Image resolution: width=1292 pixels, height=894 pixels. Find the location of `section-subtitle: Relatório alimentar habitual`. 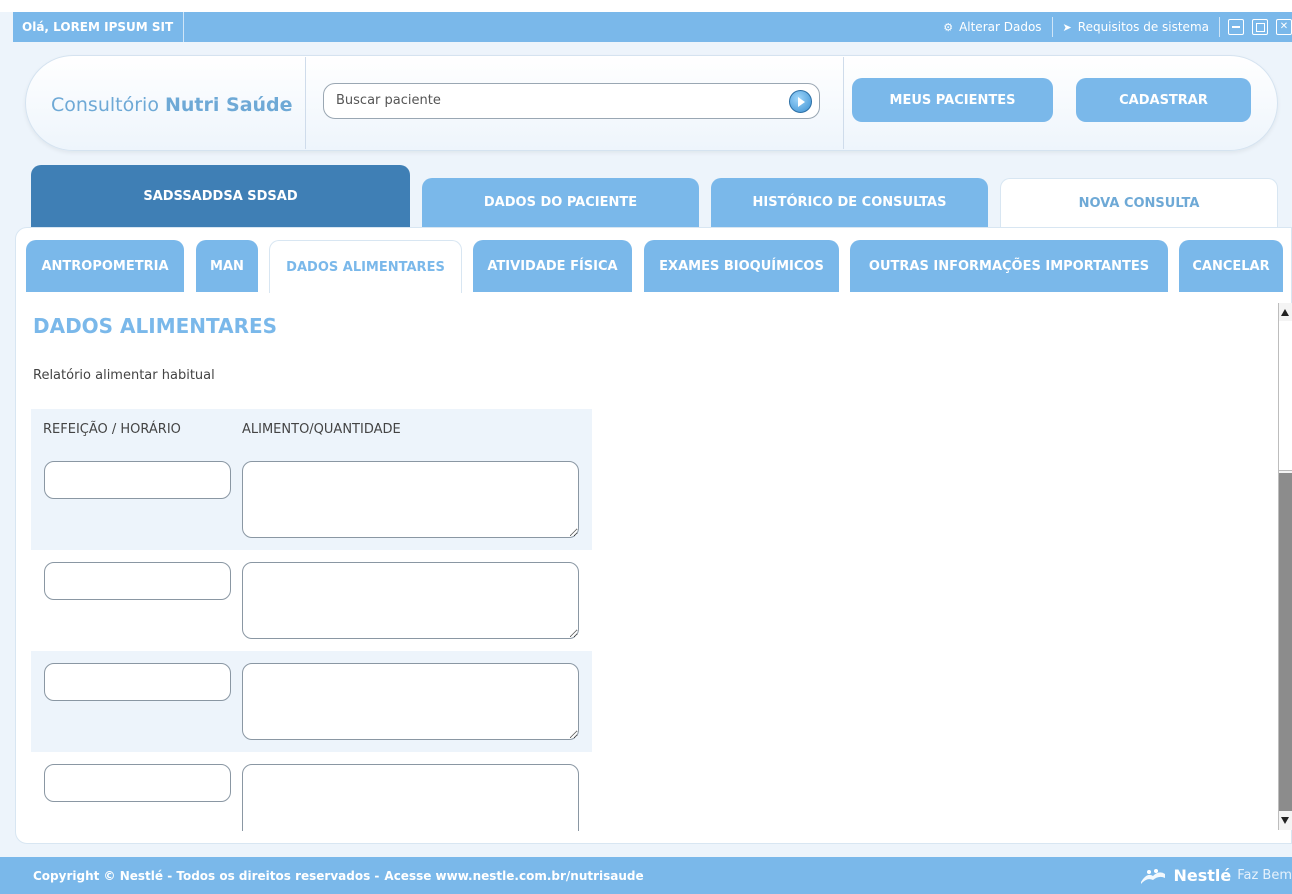

section-subtitle: Relatório alimentar habitual is located at coordinates (124, 375).